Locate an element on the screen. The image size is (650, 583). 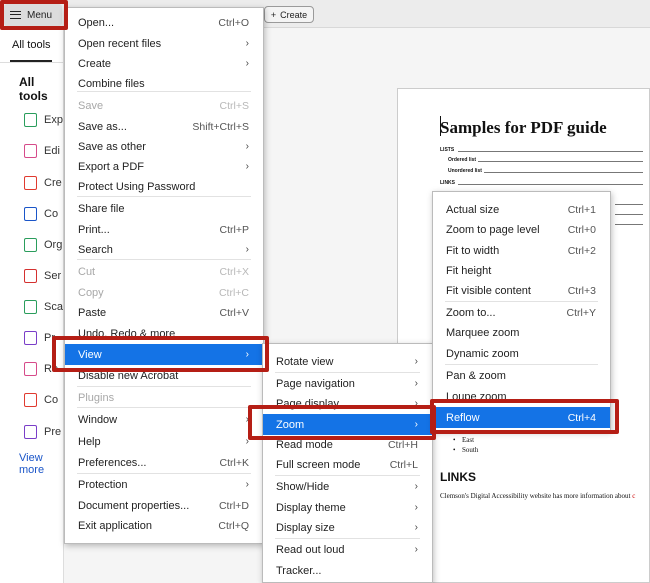
zoom-item-loupe-zoom: Loupe zoom is located at coordinates (521, 396).